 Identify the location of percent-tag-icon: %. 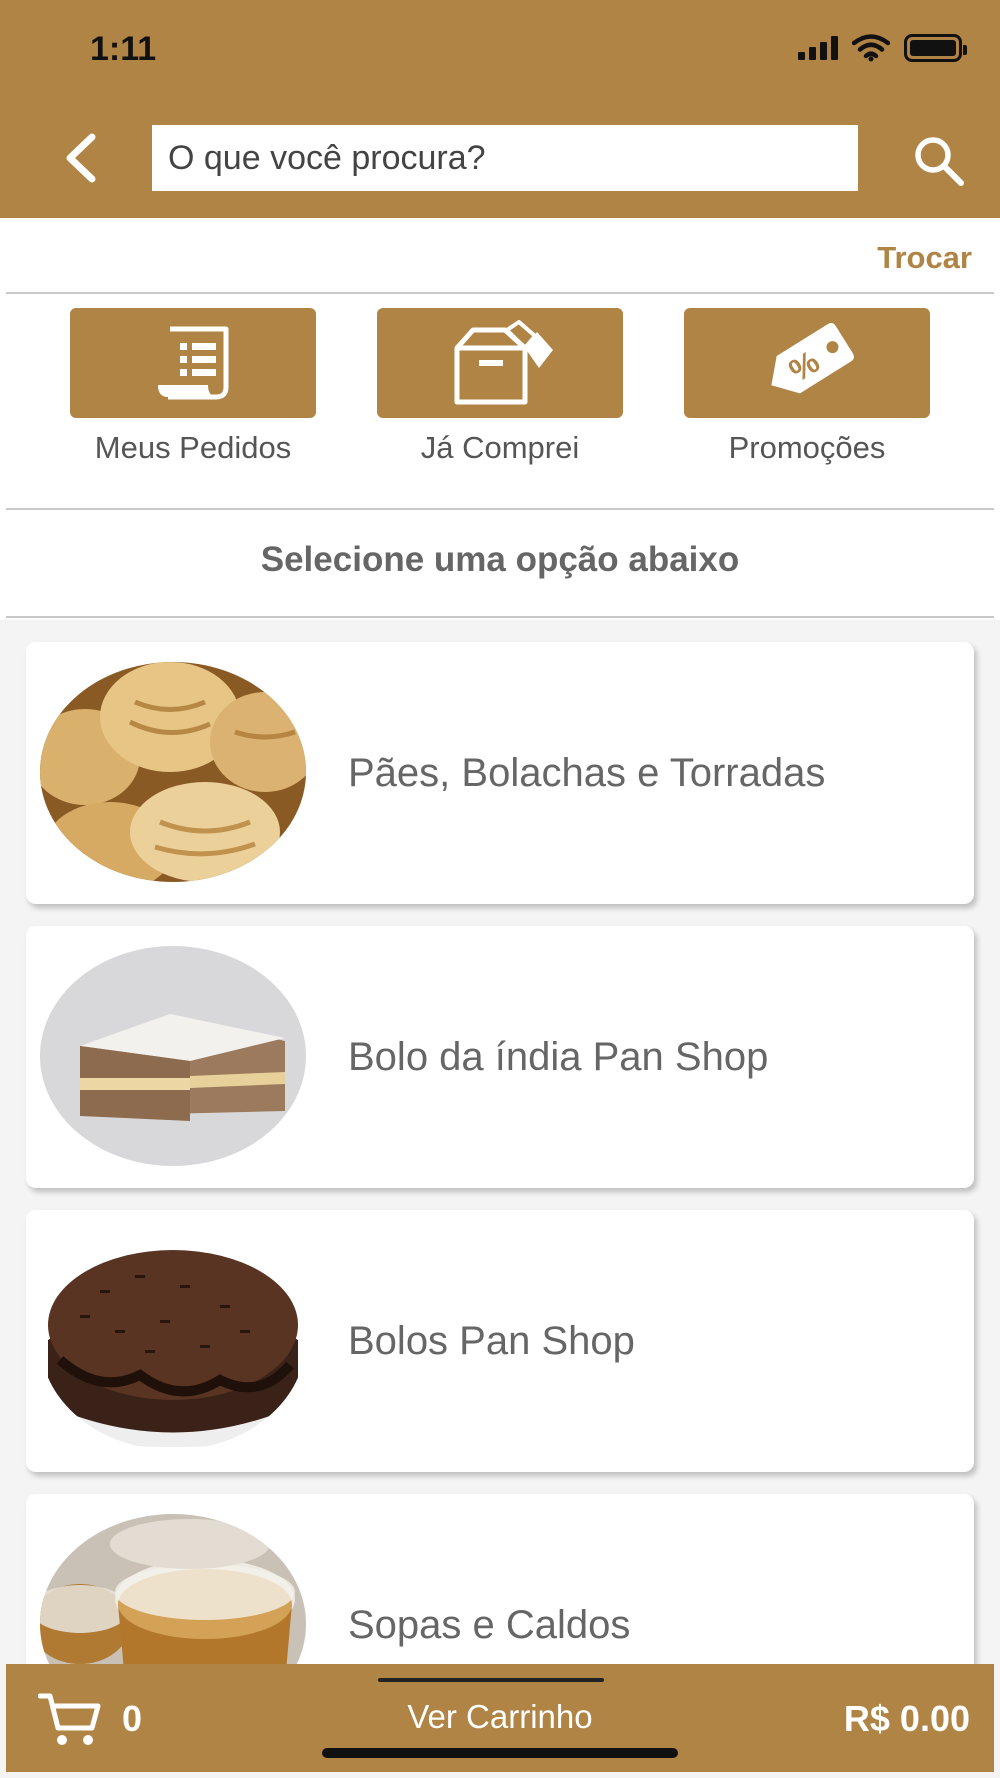
(813, 358).